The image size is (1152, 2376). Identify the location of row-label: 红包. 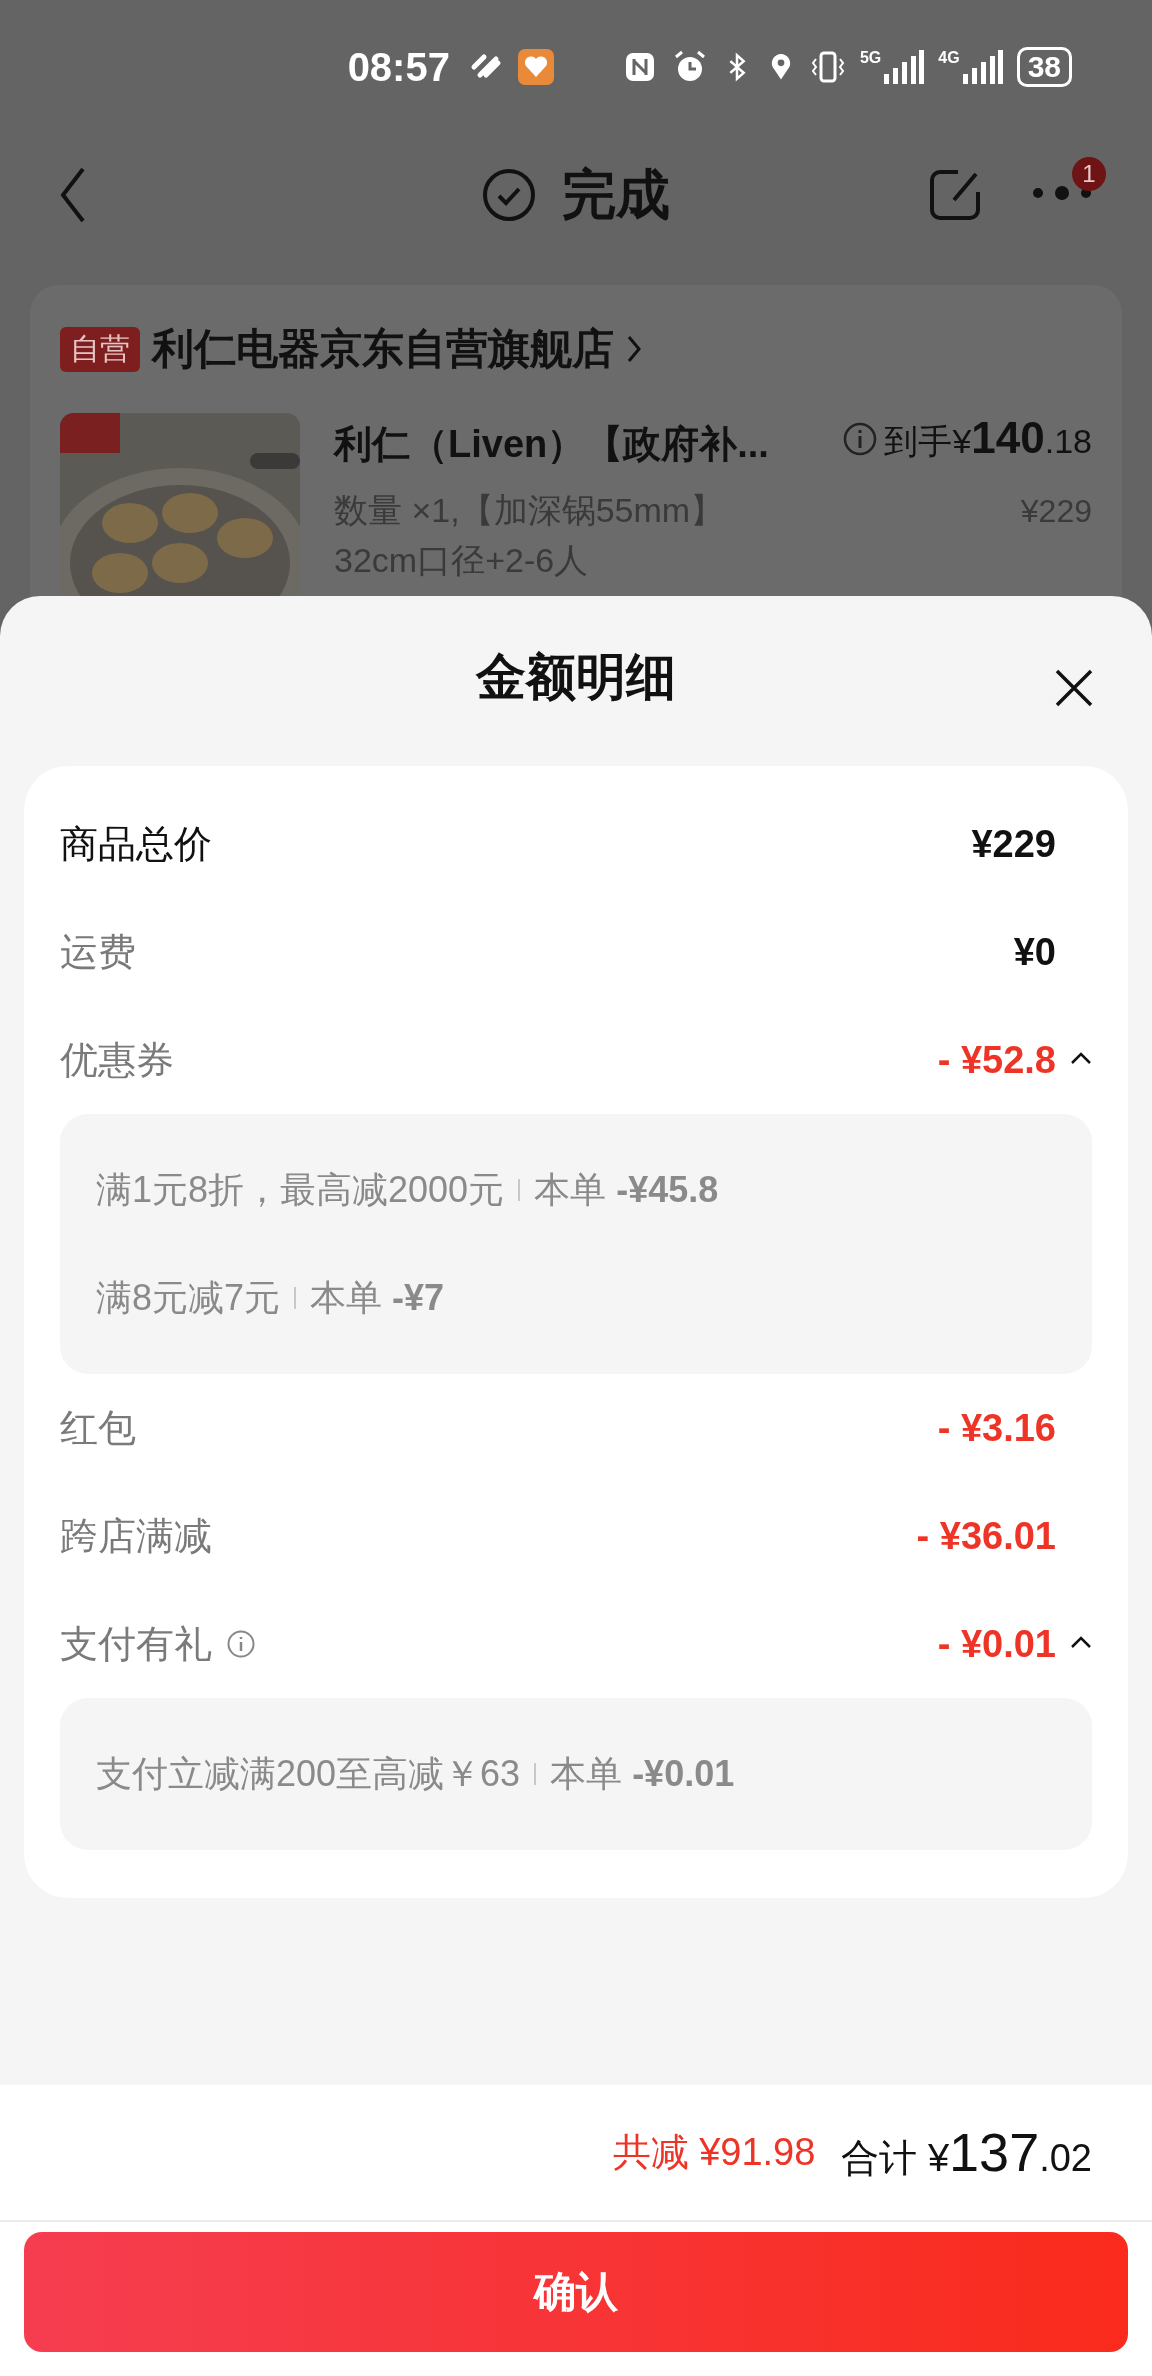
(98, 1428).